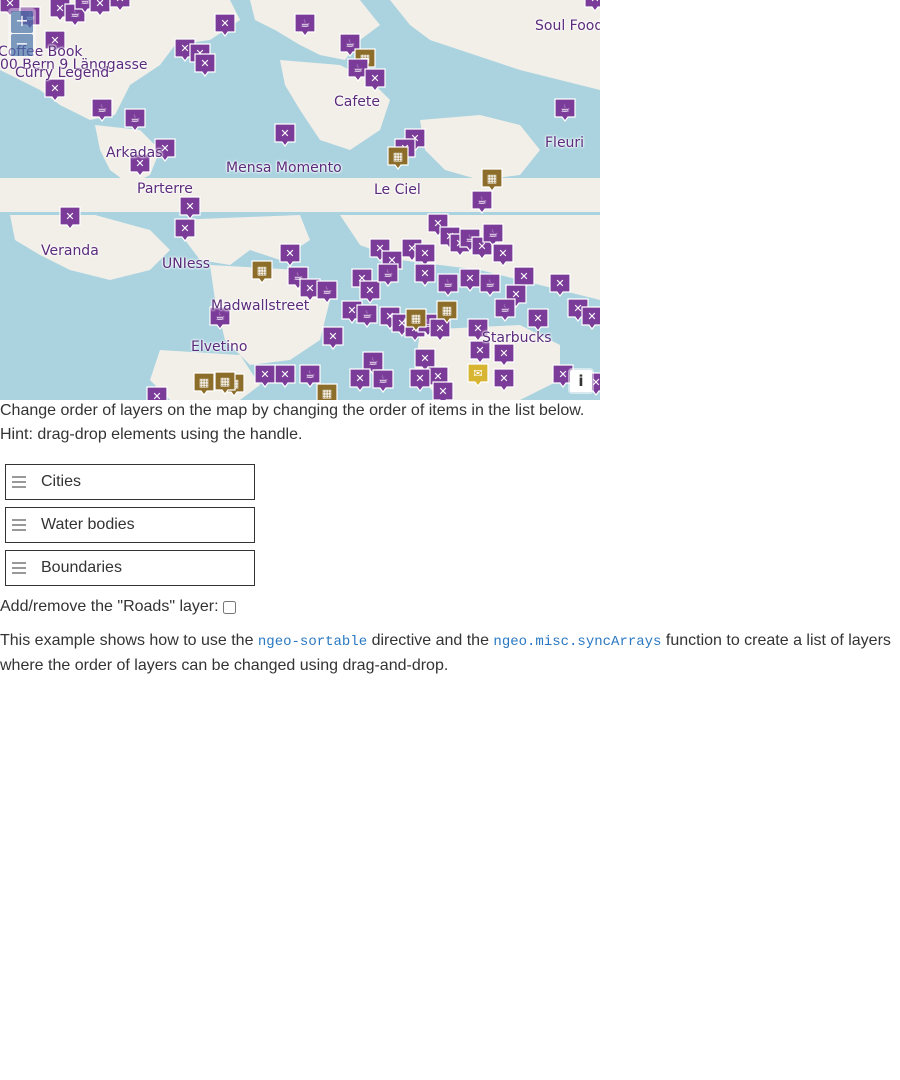 The width and height of the screenshot is (900, 1080). I want to click on map-label-madwallstreet: Madwallstreet, so click(260, 306).